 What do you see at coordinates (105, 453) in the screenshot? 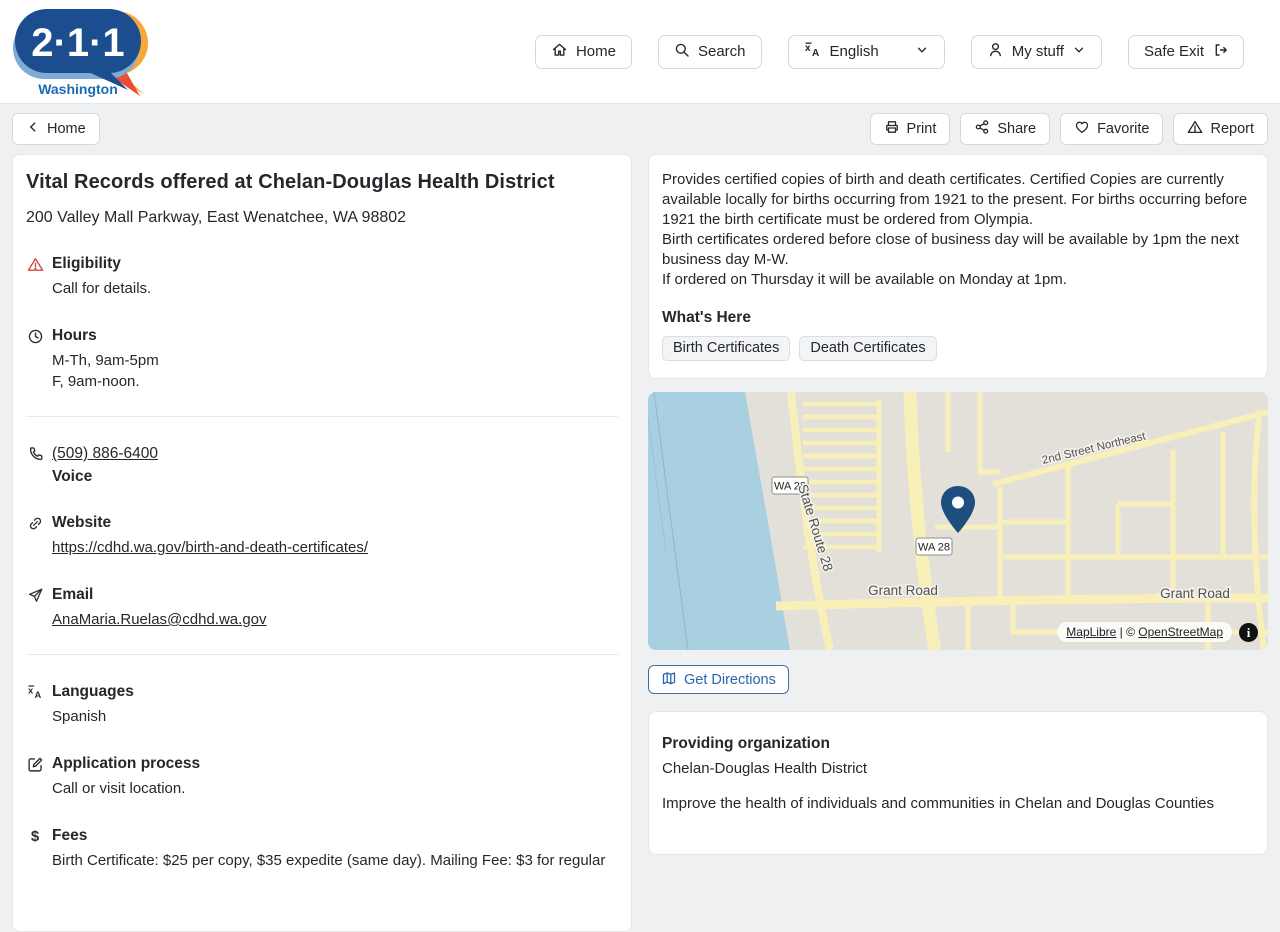
I see `phone-link: (509) 886-6400` at bounding box center [105, 453].